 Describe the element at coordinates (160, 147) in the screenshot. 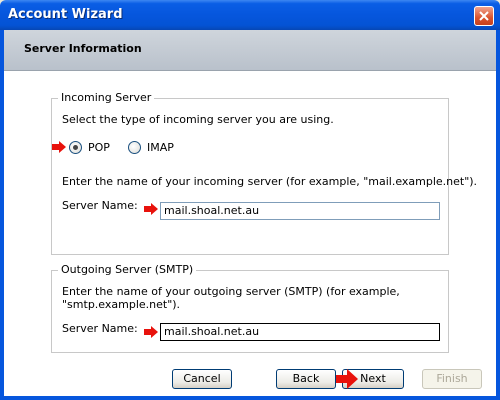

I see `imap-label: IMAP` at that location.